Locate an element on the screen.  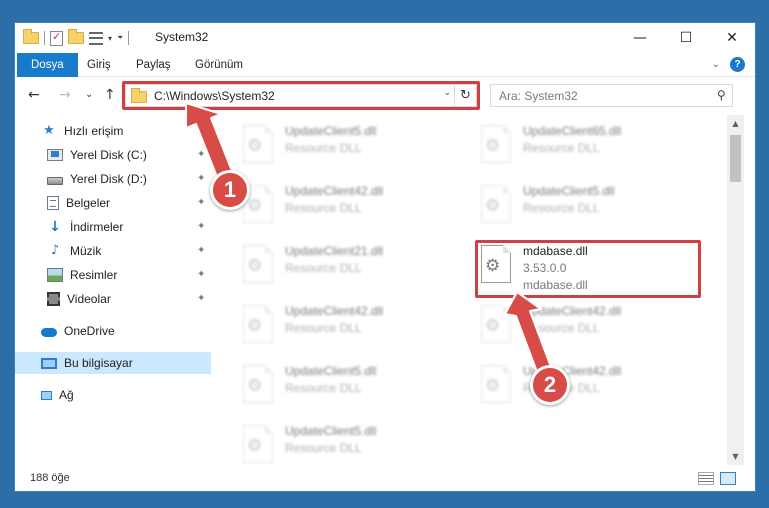
documents-icon is located at coordinates (53, 203).